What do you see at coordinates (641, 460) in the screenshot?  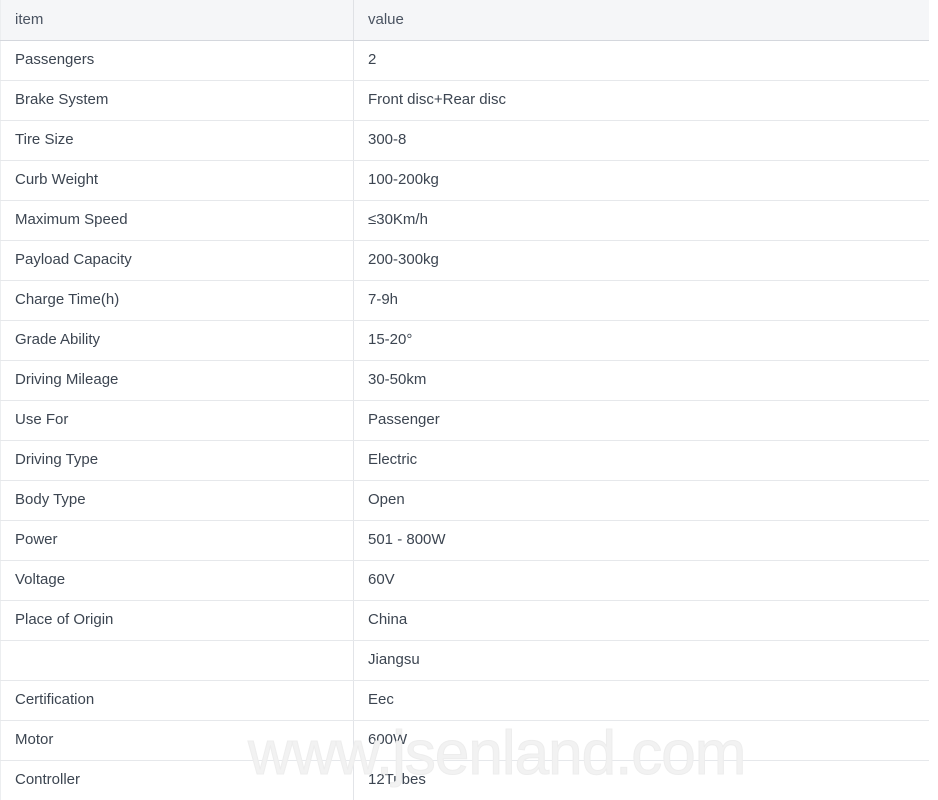 I see `cell-value: Electric` at bounding box center [641, 460].